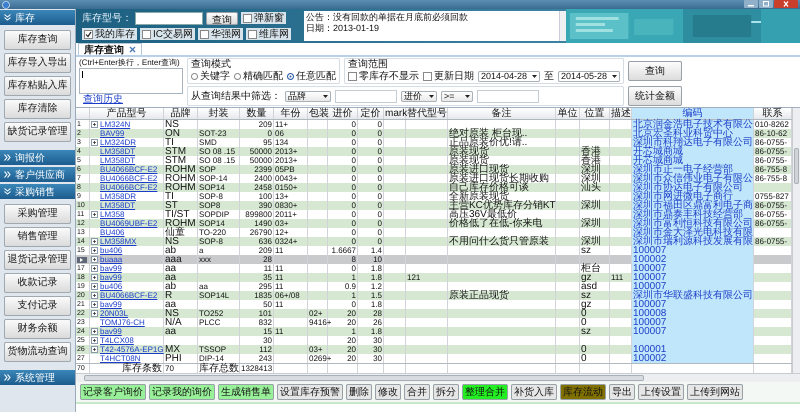  Describe the element at coordinates (37, 86) in the screenshot. I see `sidebar-item: 库存粘贴入库` at that location.